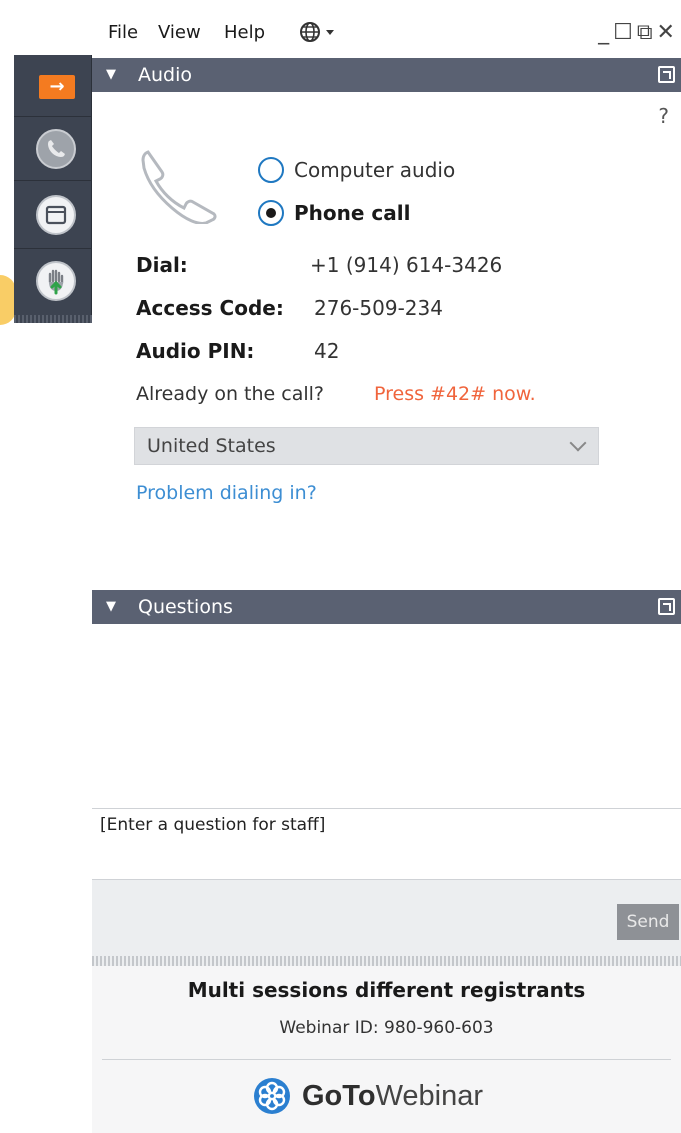 Image resolution: width=681 pixels, height=1133 pixels. I want to click on menu-help: Help, so click(244, 32).